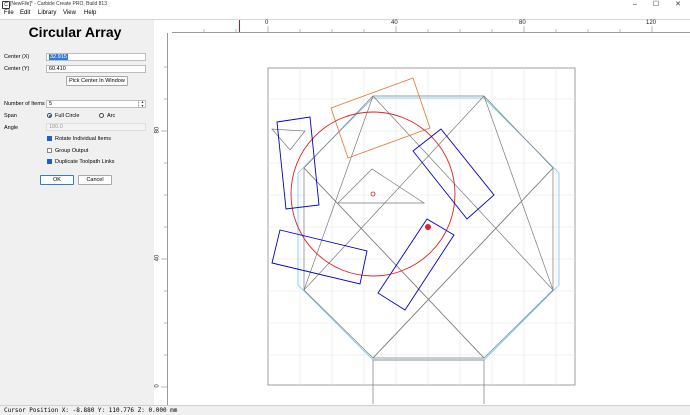  I want to click on arc-label: Arc, so click(111, 116).